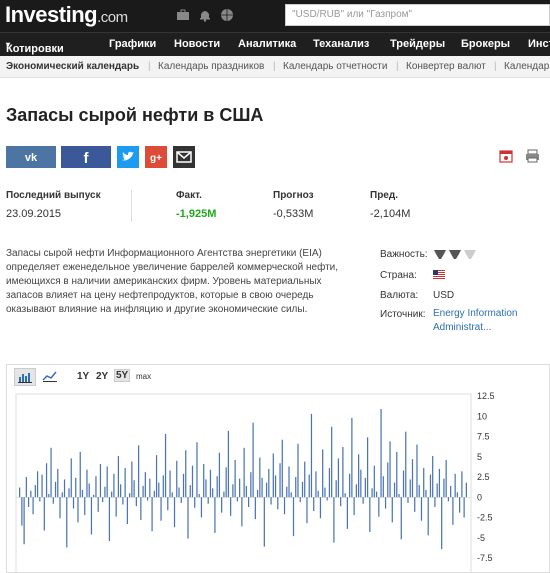 This screenshot has height=573, width=550. Describe the element at coordinates (156, 157) in the screenshot. I see `google-plus-share-button: g+` at that location.